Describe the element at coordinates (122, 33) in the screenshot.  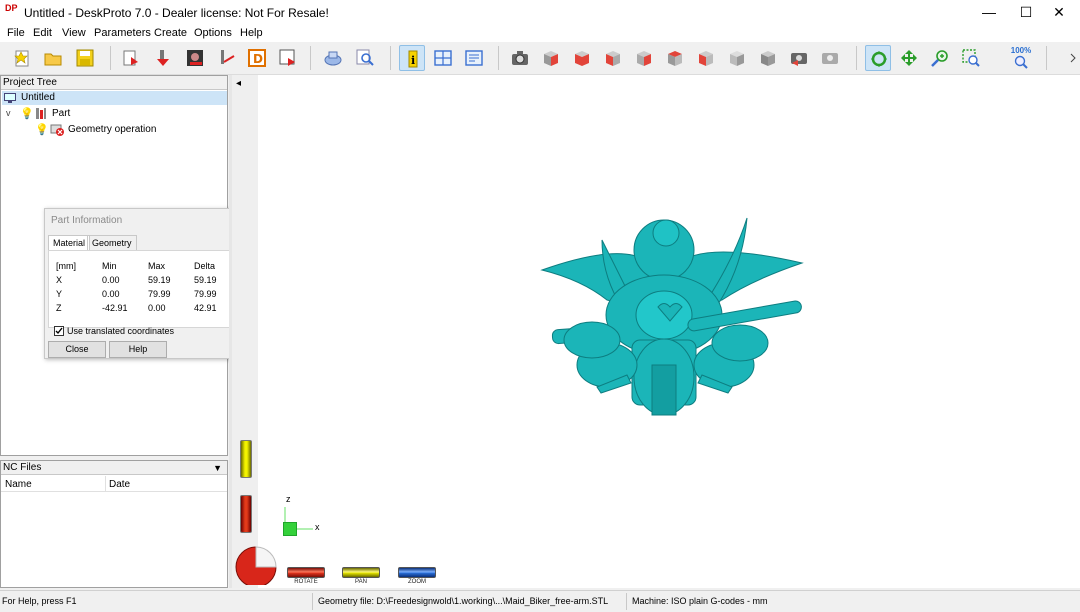
I see `menu-parameters: Parameters` at that location.